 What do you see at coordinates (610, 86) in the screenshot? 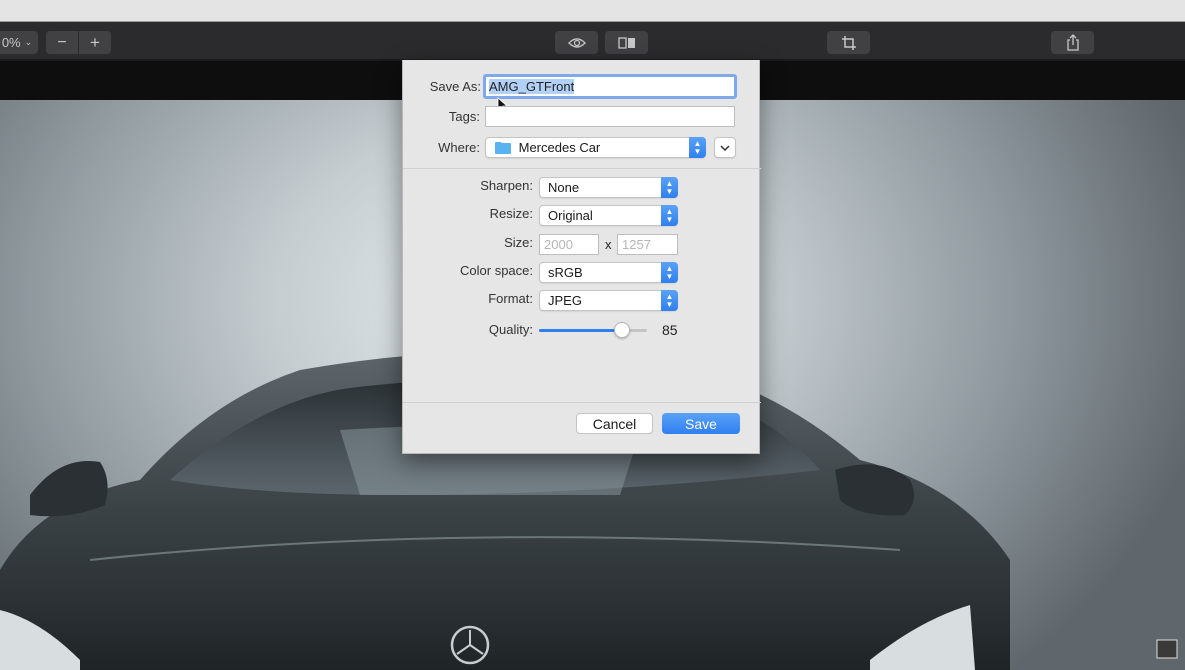
I see `save-as-field: AMG_GTFront` at bounding box center [610, 86].